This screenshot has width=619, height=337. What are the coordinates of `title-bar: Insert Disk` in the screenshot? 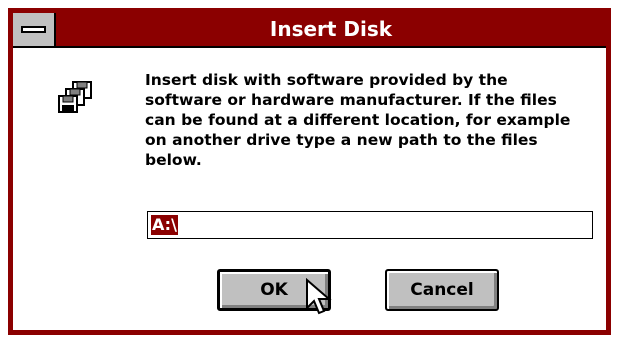 It's located at (309, 30).